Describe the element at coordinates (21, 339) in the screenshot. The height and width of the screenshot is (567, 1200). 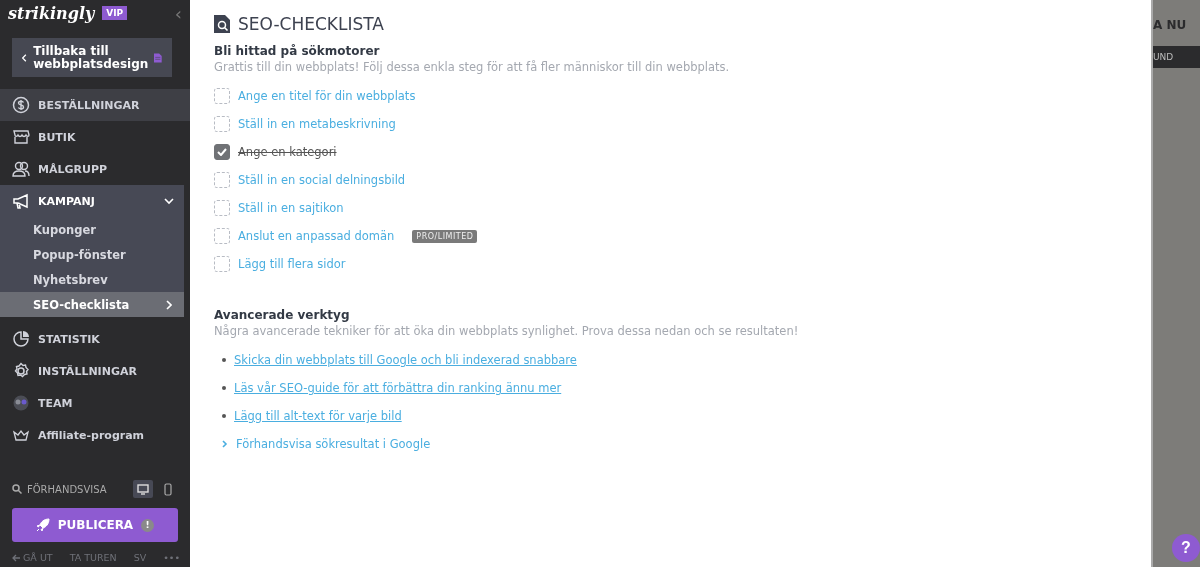
I see `pie-icon` at that location.